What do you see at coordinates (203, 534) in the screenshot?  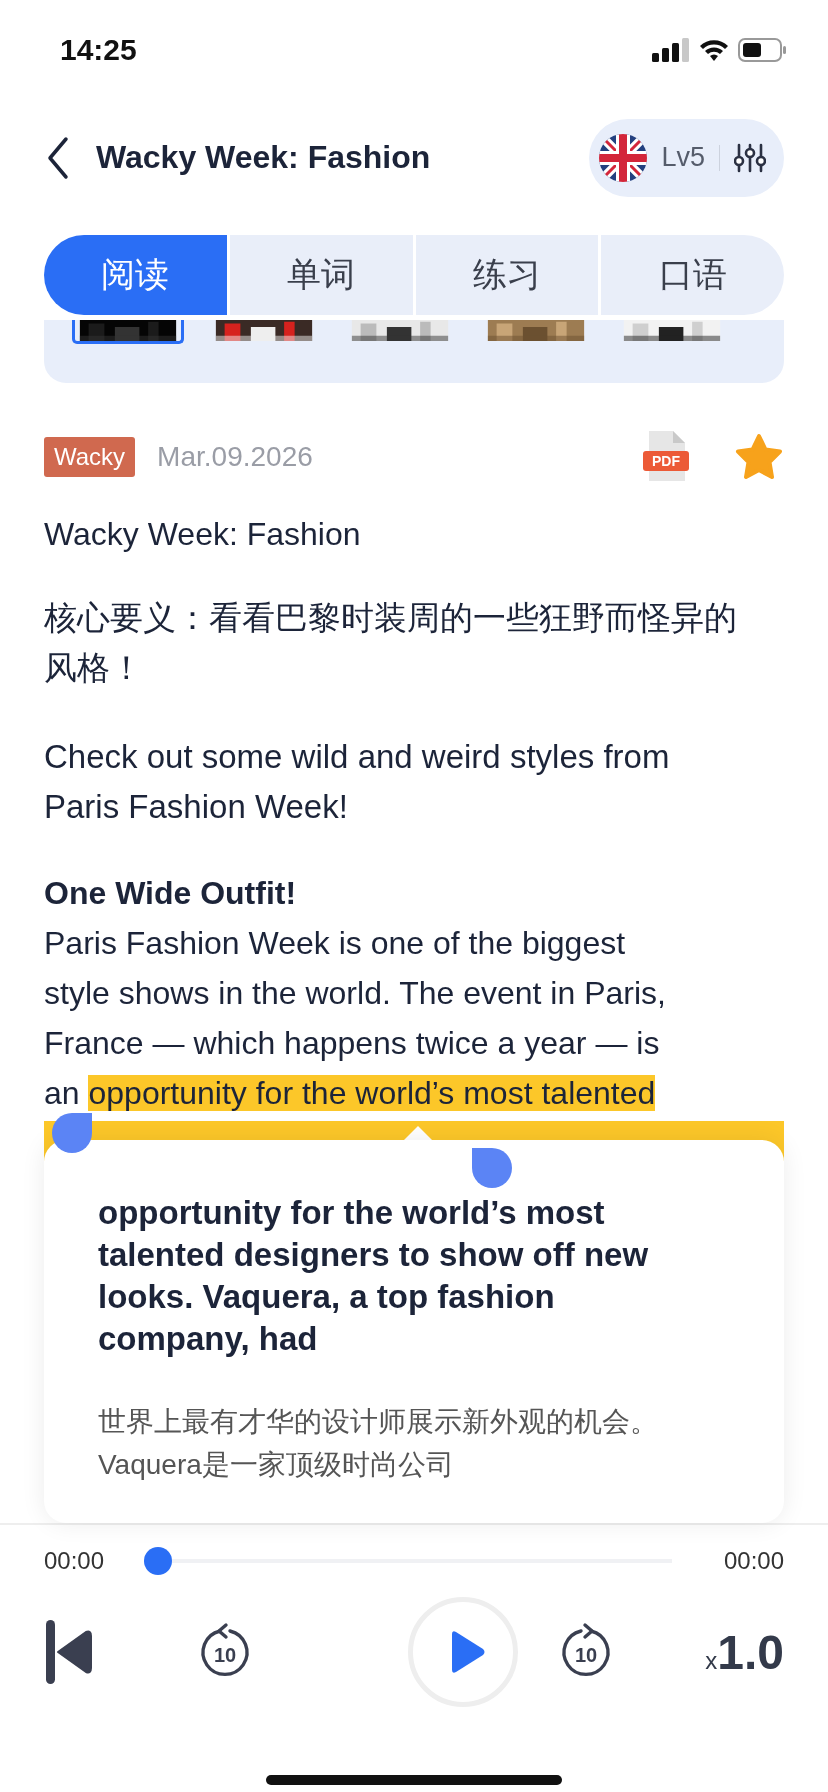 I see `article-title: Wacky Week: Fashion` at bounding box center [203, 534].